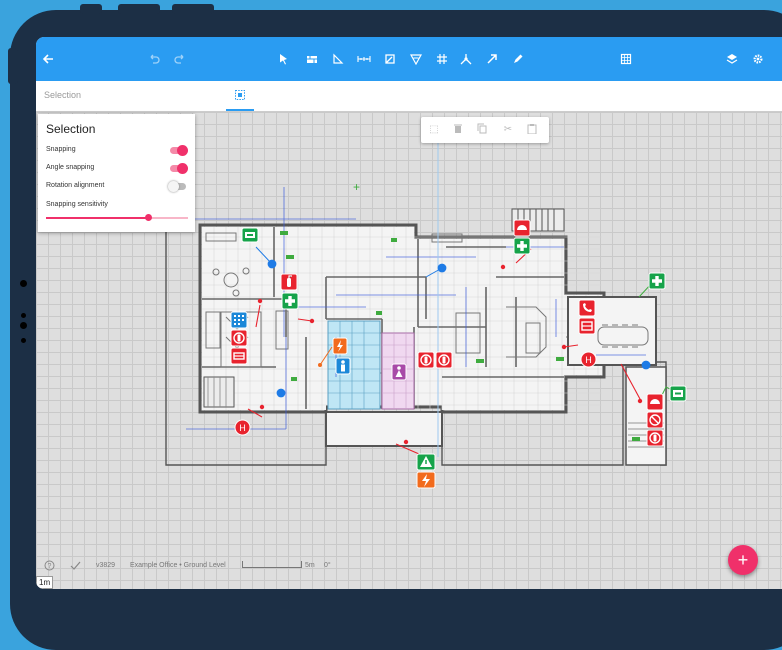 The width and height of the screenshot is (782, 650). Describe the element at coordinates (343, 366) in the screenshot. I see `restroom-male-sign-icon` at that location.